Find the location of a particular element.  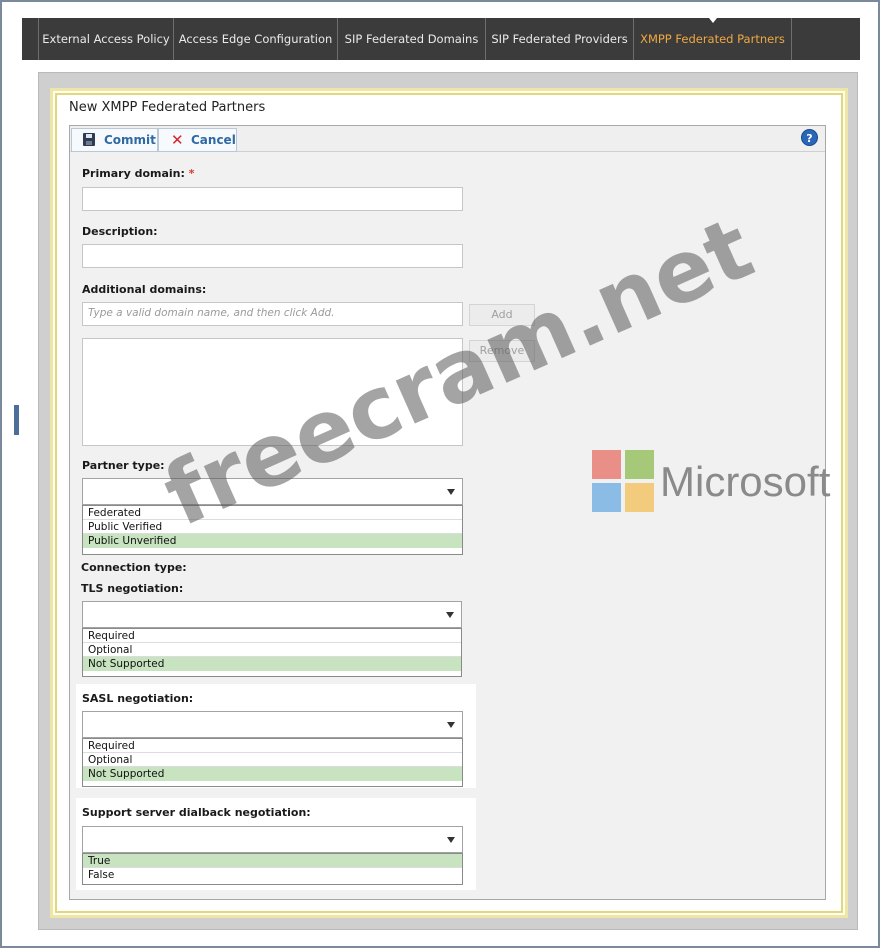

additional-domains-label: Additional domains: is located at coordinates (144, 289).